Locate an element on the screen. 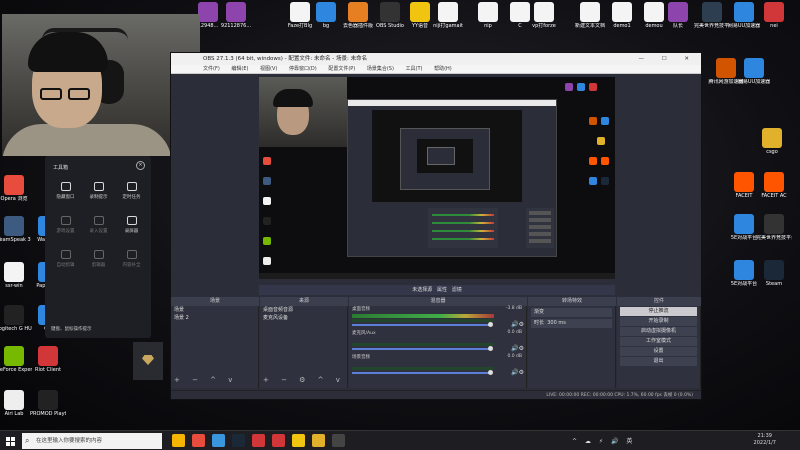 This screenshot has height=450, width=800. menu-docks: 停靠窗口(D) is located at coordinates (303, 69).